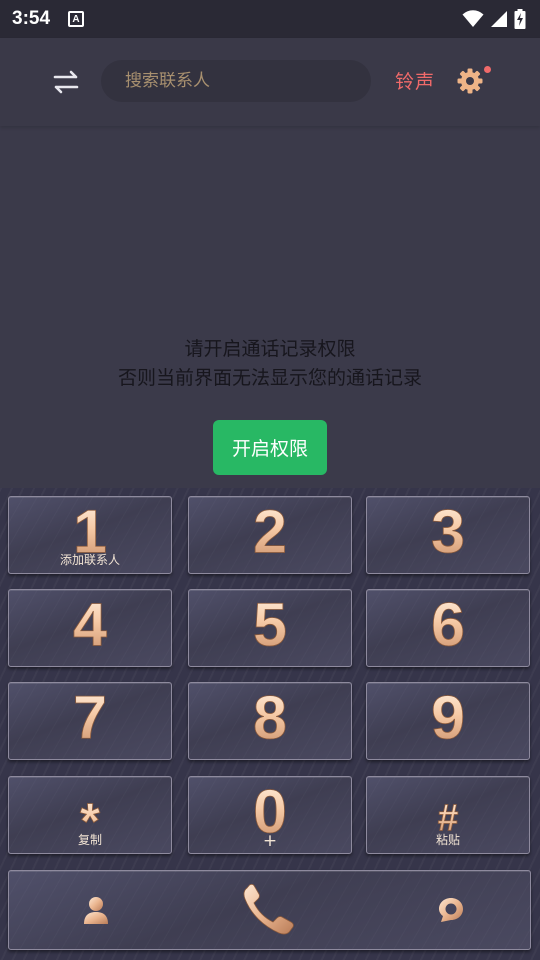  Describe the element at coordinates (270, 364) in the screenshot. I see `permission-message: 请开启通话记录权限 否则当前界面无法显示您的通话记录` at that location.